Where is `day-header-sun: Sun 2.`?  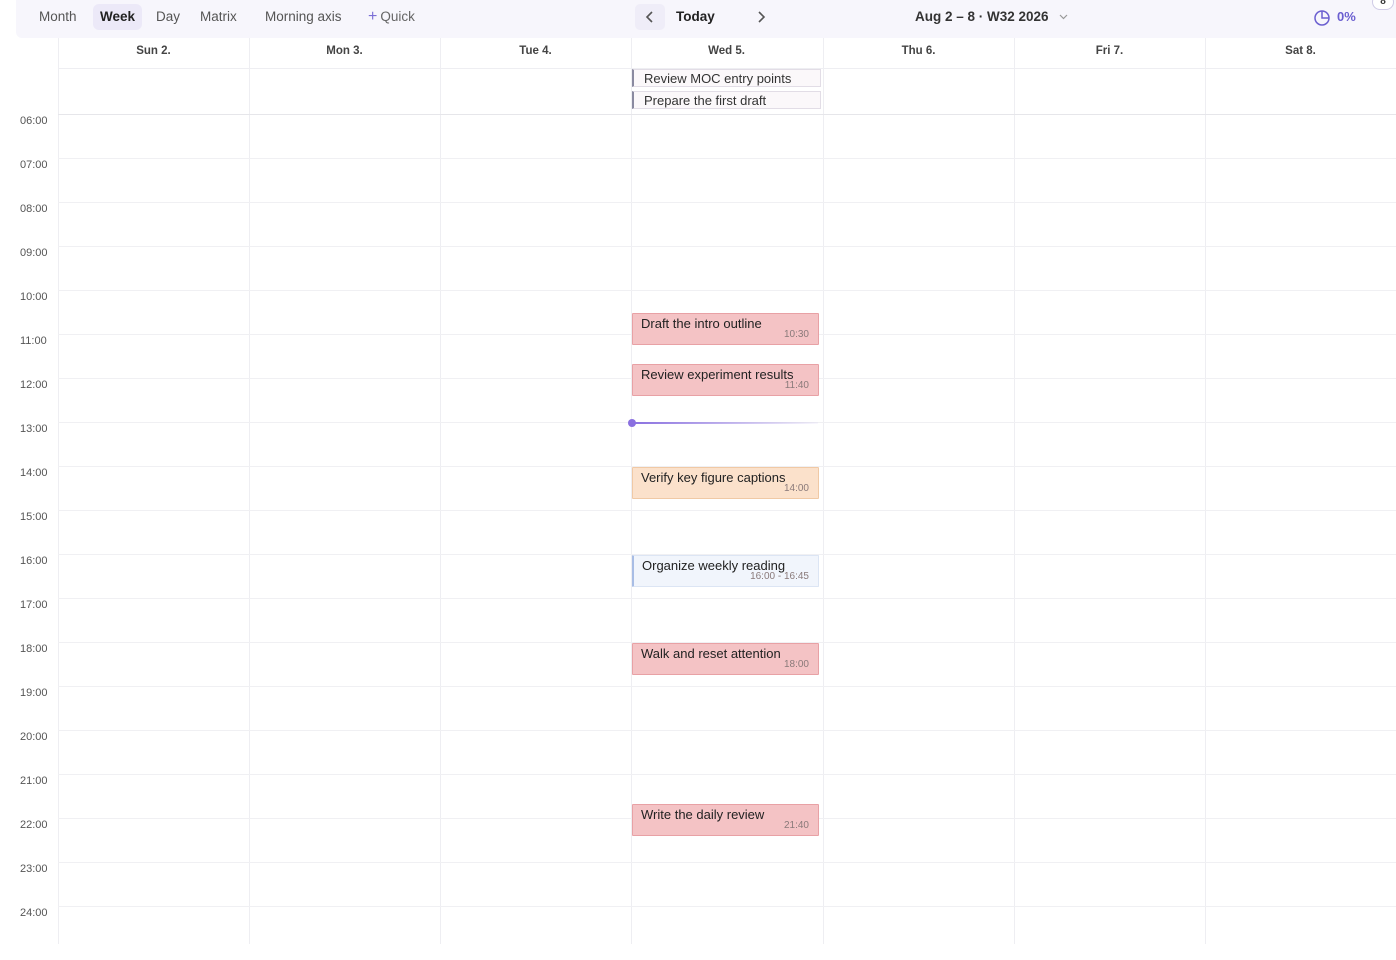 day-header-sun: Sun 2. is located at coordinates (153, 51).